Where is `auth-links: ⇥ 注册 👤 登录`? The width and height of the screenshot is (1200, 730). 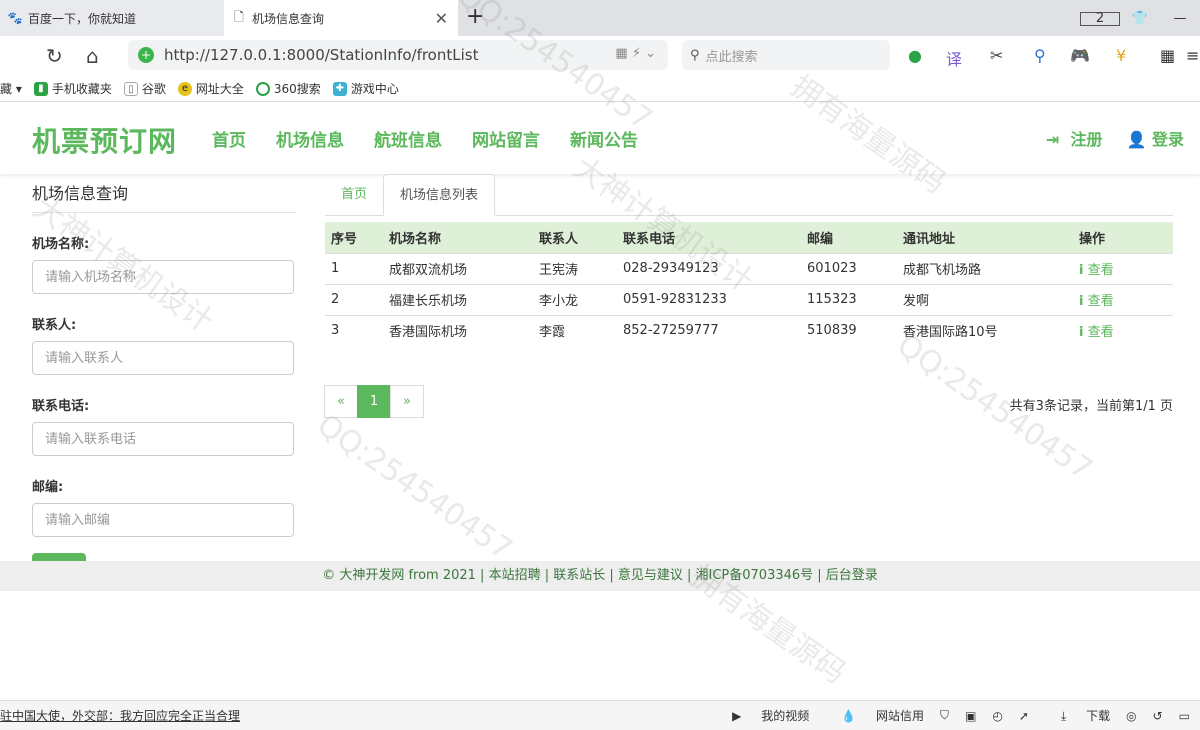
auth-links: ⇥ 注册 👤 登录 is located at coordinates (1103, 138).